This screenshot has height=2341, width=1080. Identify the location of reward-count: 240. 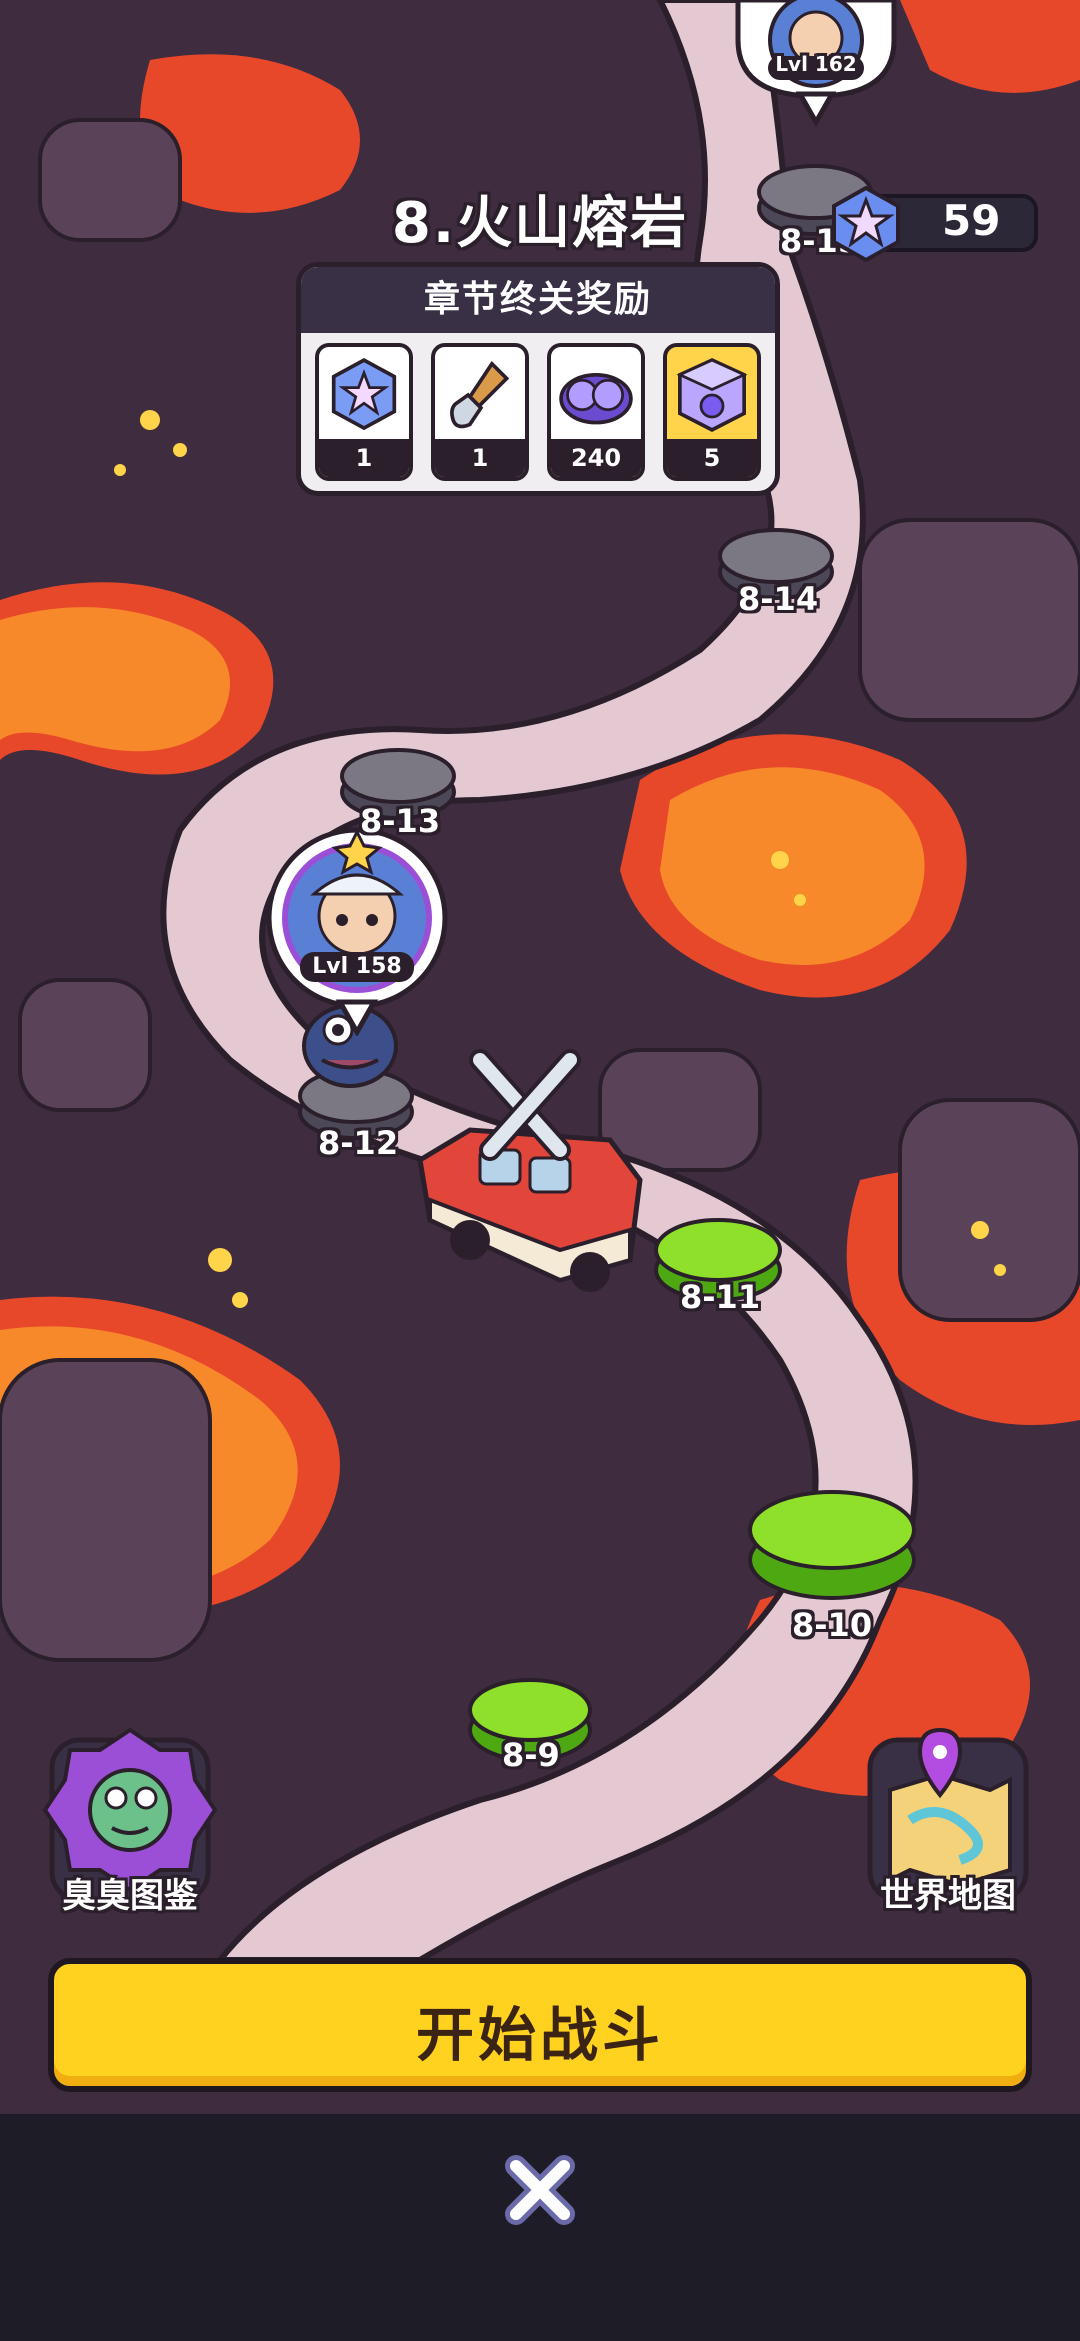
(596, 458).